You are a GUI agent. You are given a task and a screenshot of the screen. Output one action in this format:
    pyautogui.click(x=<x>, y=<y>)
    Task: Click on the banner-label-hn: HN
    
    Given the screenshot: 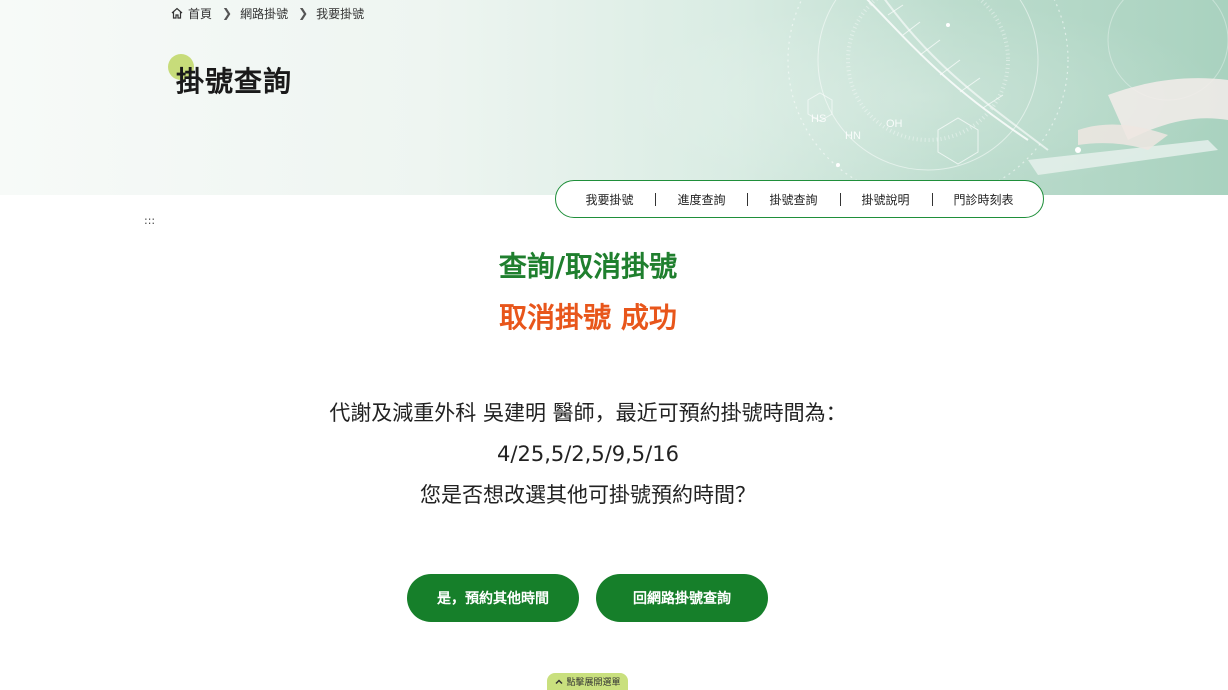 What is the action you would take?
    pyautogui.click(x=853, y=136)
    